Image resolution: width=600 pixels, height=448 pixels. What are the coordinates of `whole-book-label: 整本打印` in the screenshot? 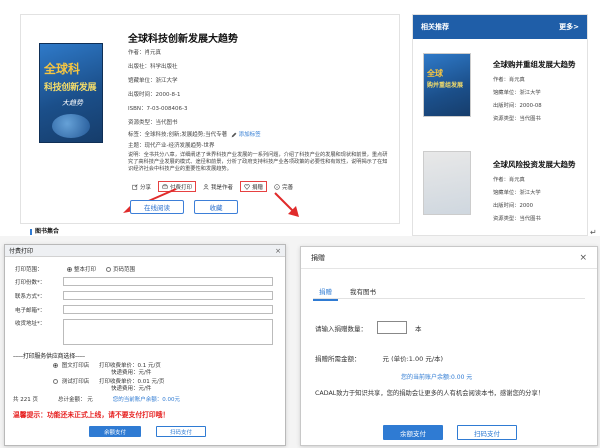 It's located at (85, 270).